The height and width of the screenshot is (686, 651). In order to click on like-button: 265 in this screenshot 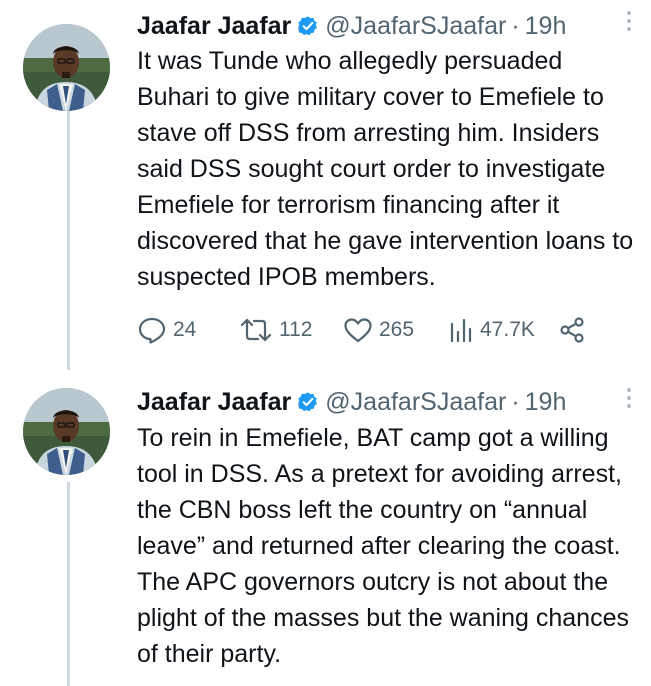, I will do `click(395, 330)`.